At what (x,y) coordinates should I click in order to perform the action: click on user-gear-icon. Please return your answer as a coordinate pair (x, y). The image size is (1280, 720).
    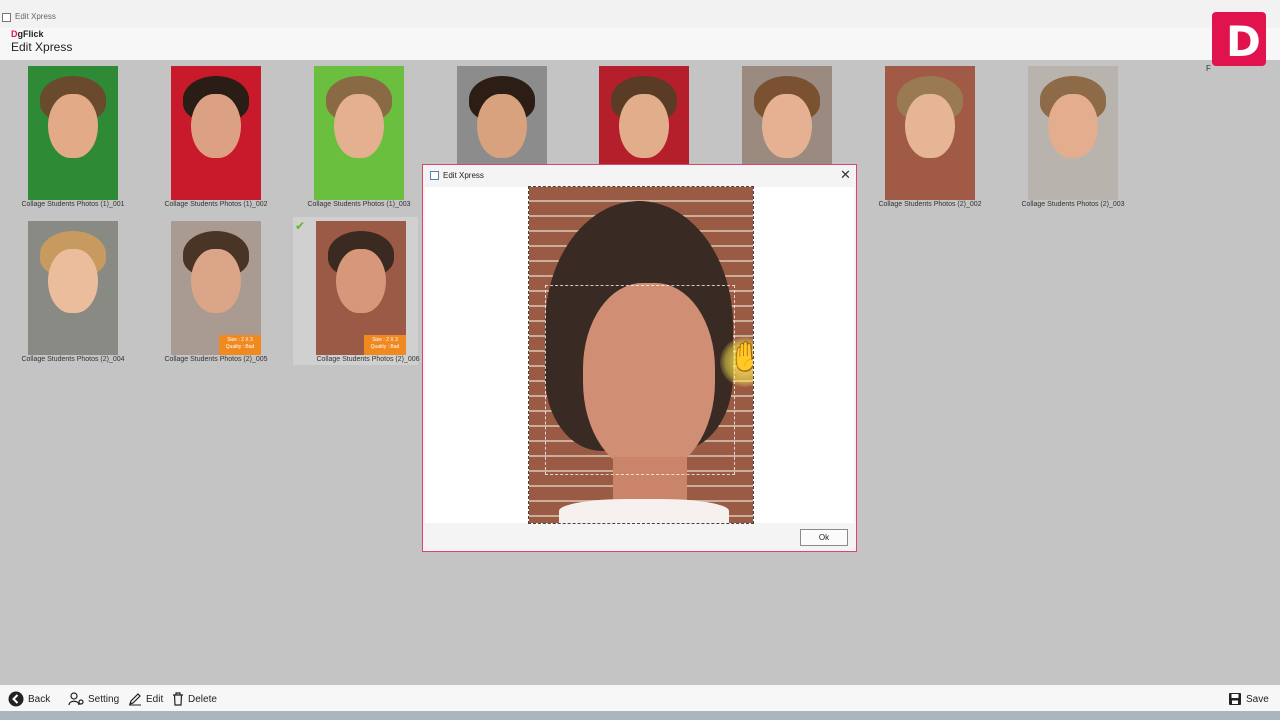
    Looking at the image, I should click on (76, 699).